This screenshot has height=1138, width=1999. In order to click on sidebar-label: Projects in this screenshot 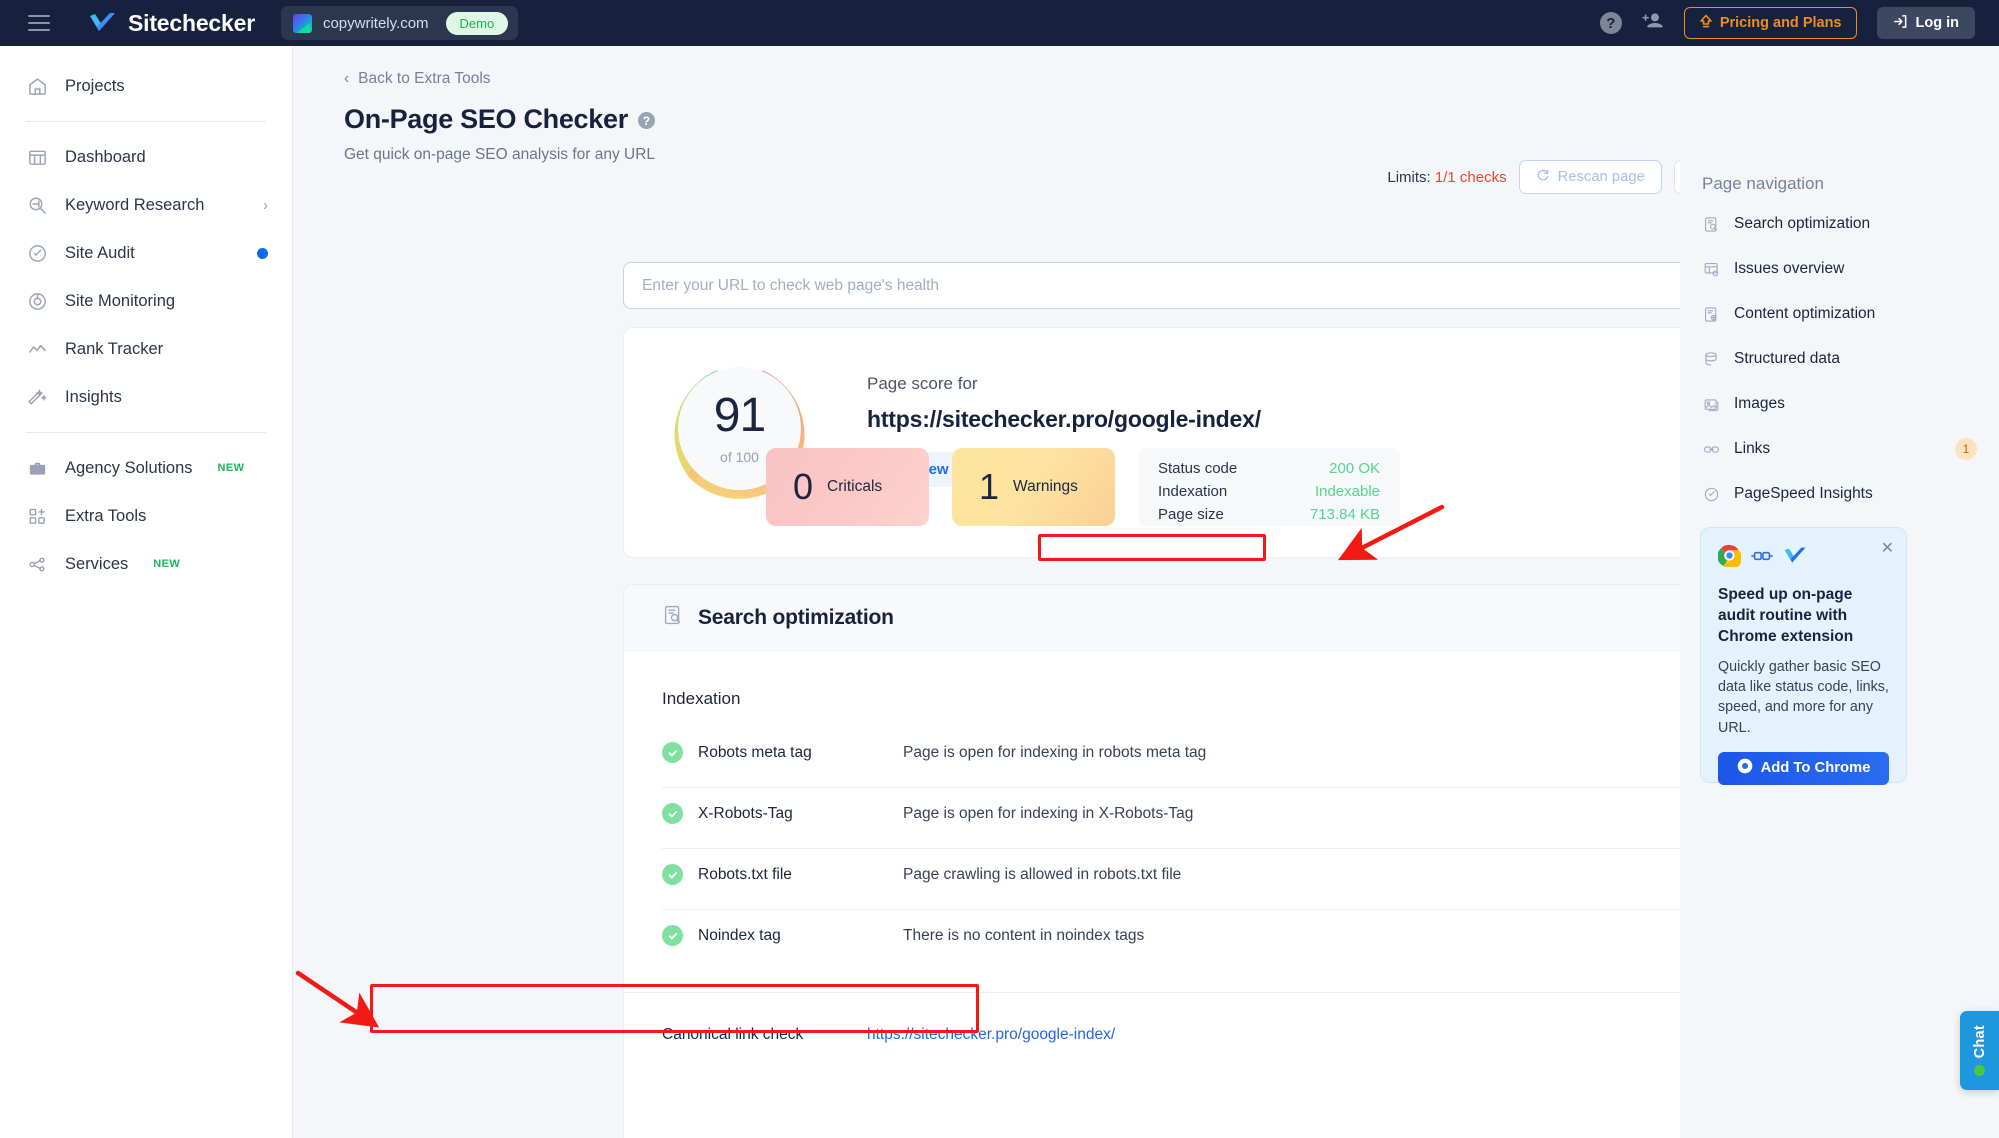, I will do `click(95, 85)`.